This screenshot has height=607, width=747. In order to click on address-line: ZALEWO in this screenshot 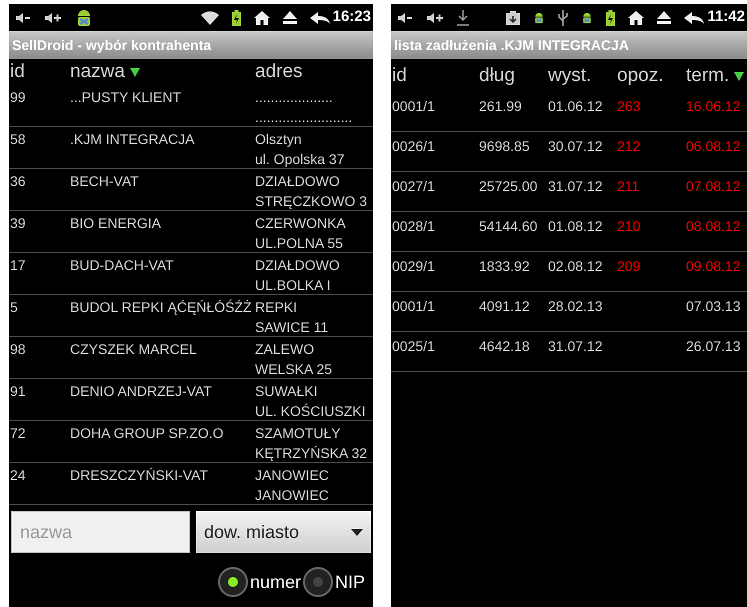, I will do `click(285, 349)`.